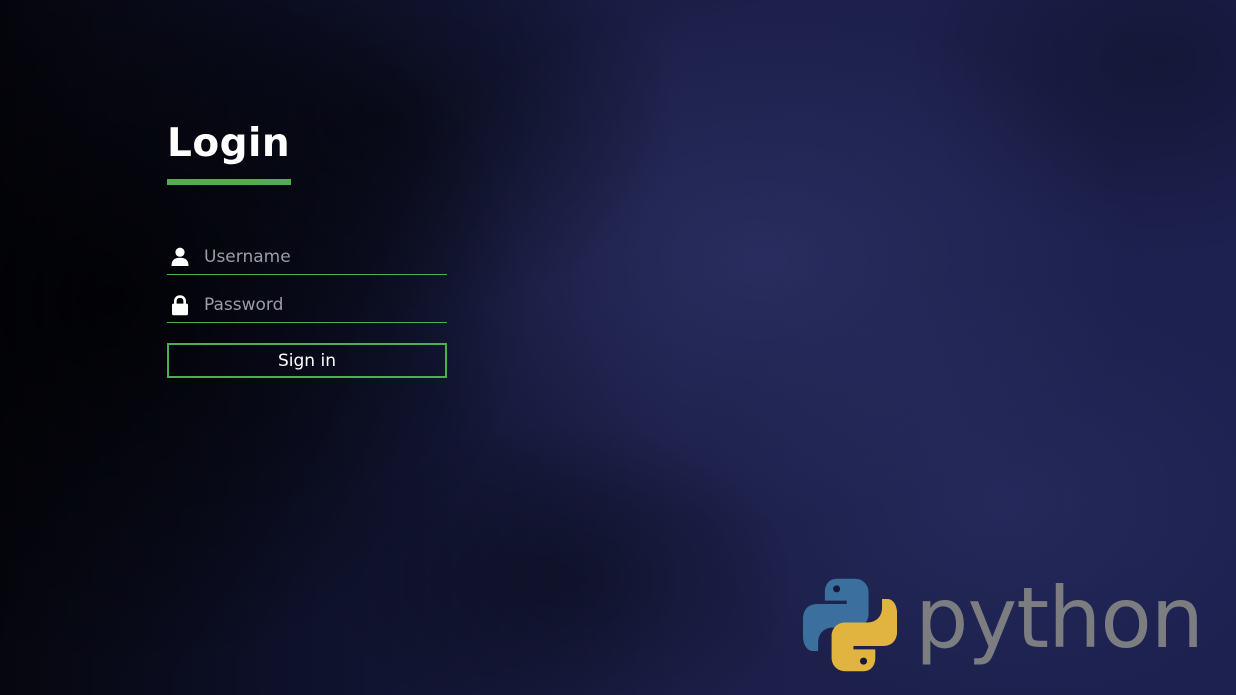 The height and width of the screenshot is (695, 1236). I want to click on python-wordmark: python, so click(1059, 618).